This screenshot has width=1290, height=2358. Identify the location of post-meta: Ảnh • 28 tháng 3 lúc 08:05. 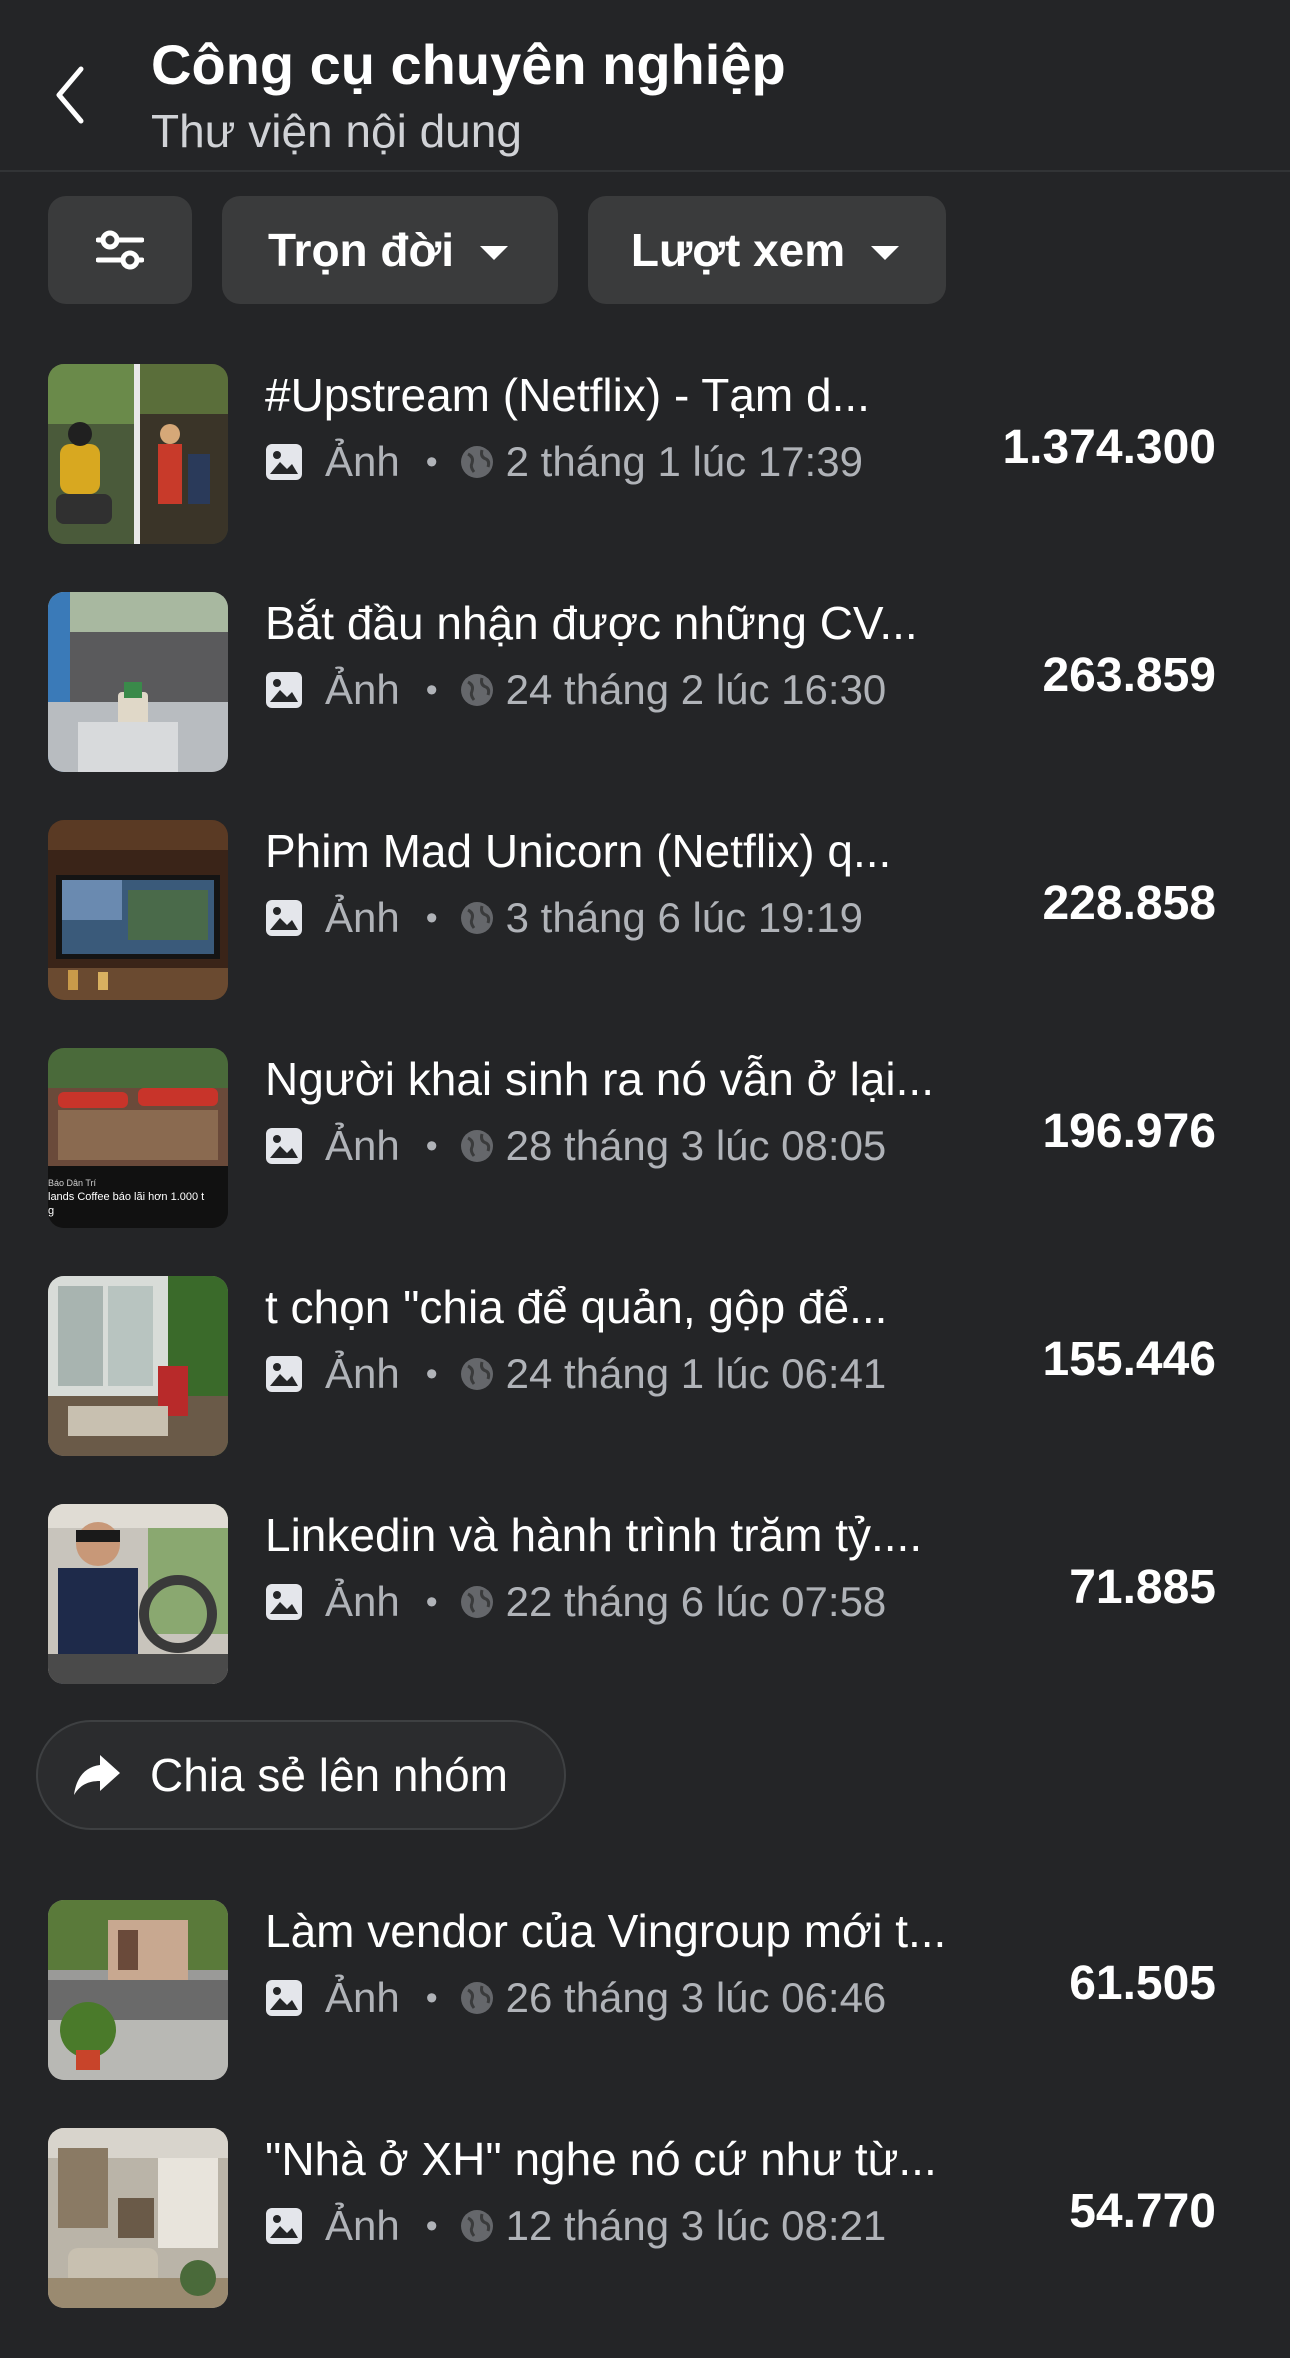
(575, 1146).